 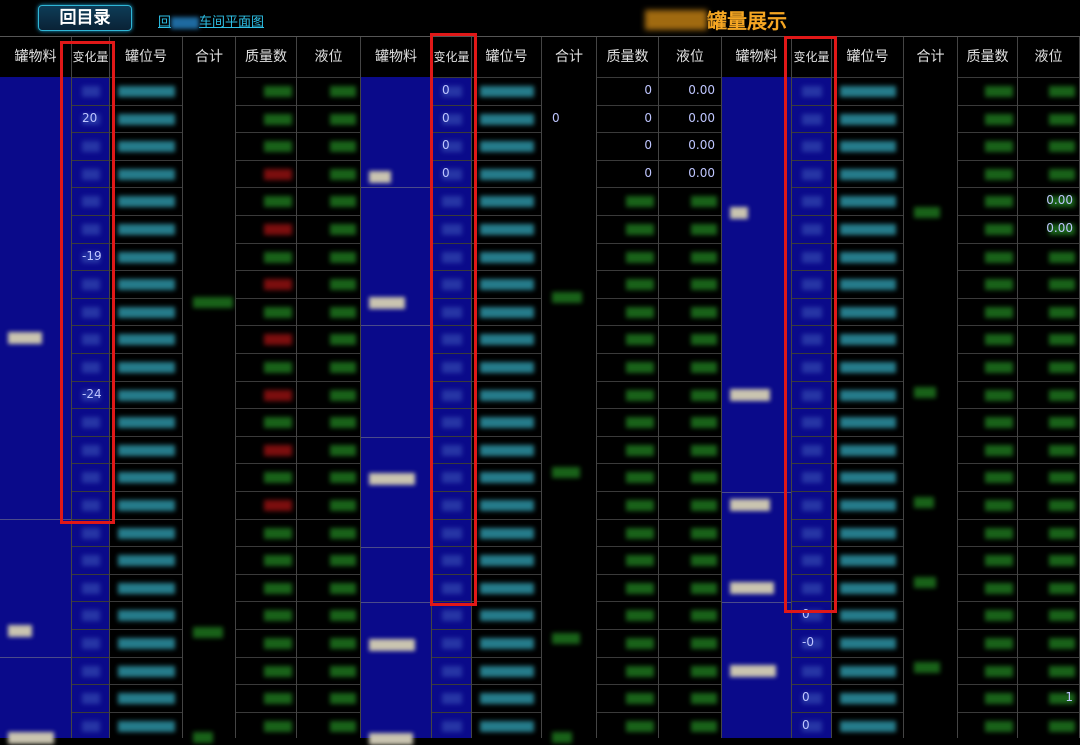 I want to click on header-tank-no-g2: 罐位号, so click(x=507, y=57).